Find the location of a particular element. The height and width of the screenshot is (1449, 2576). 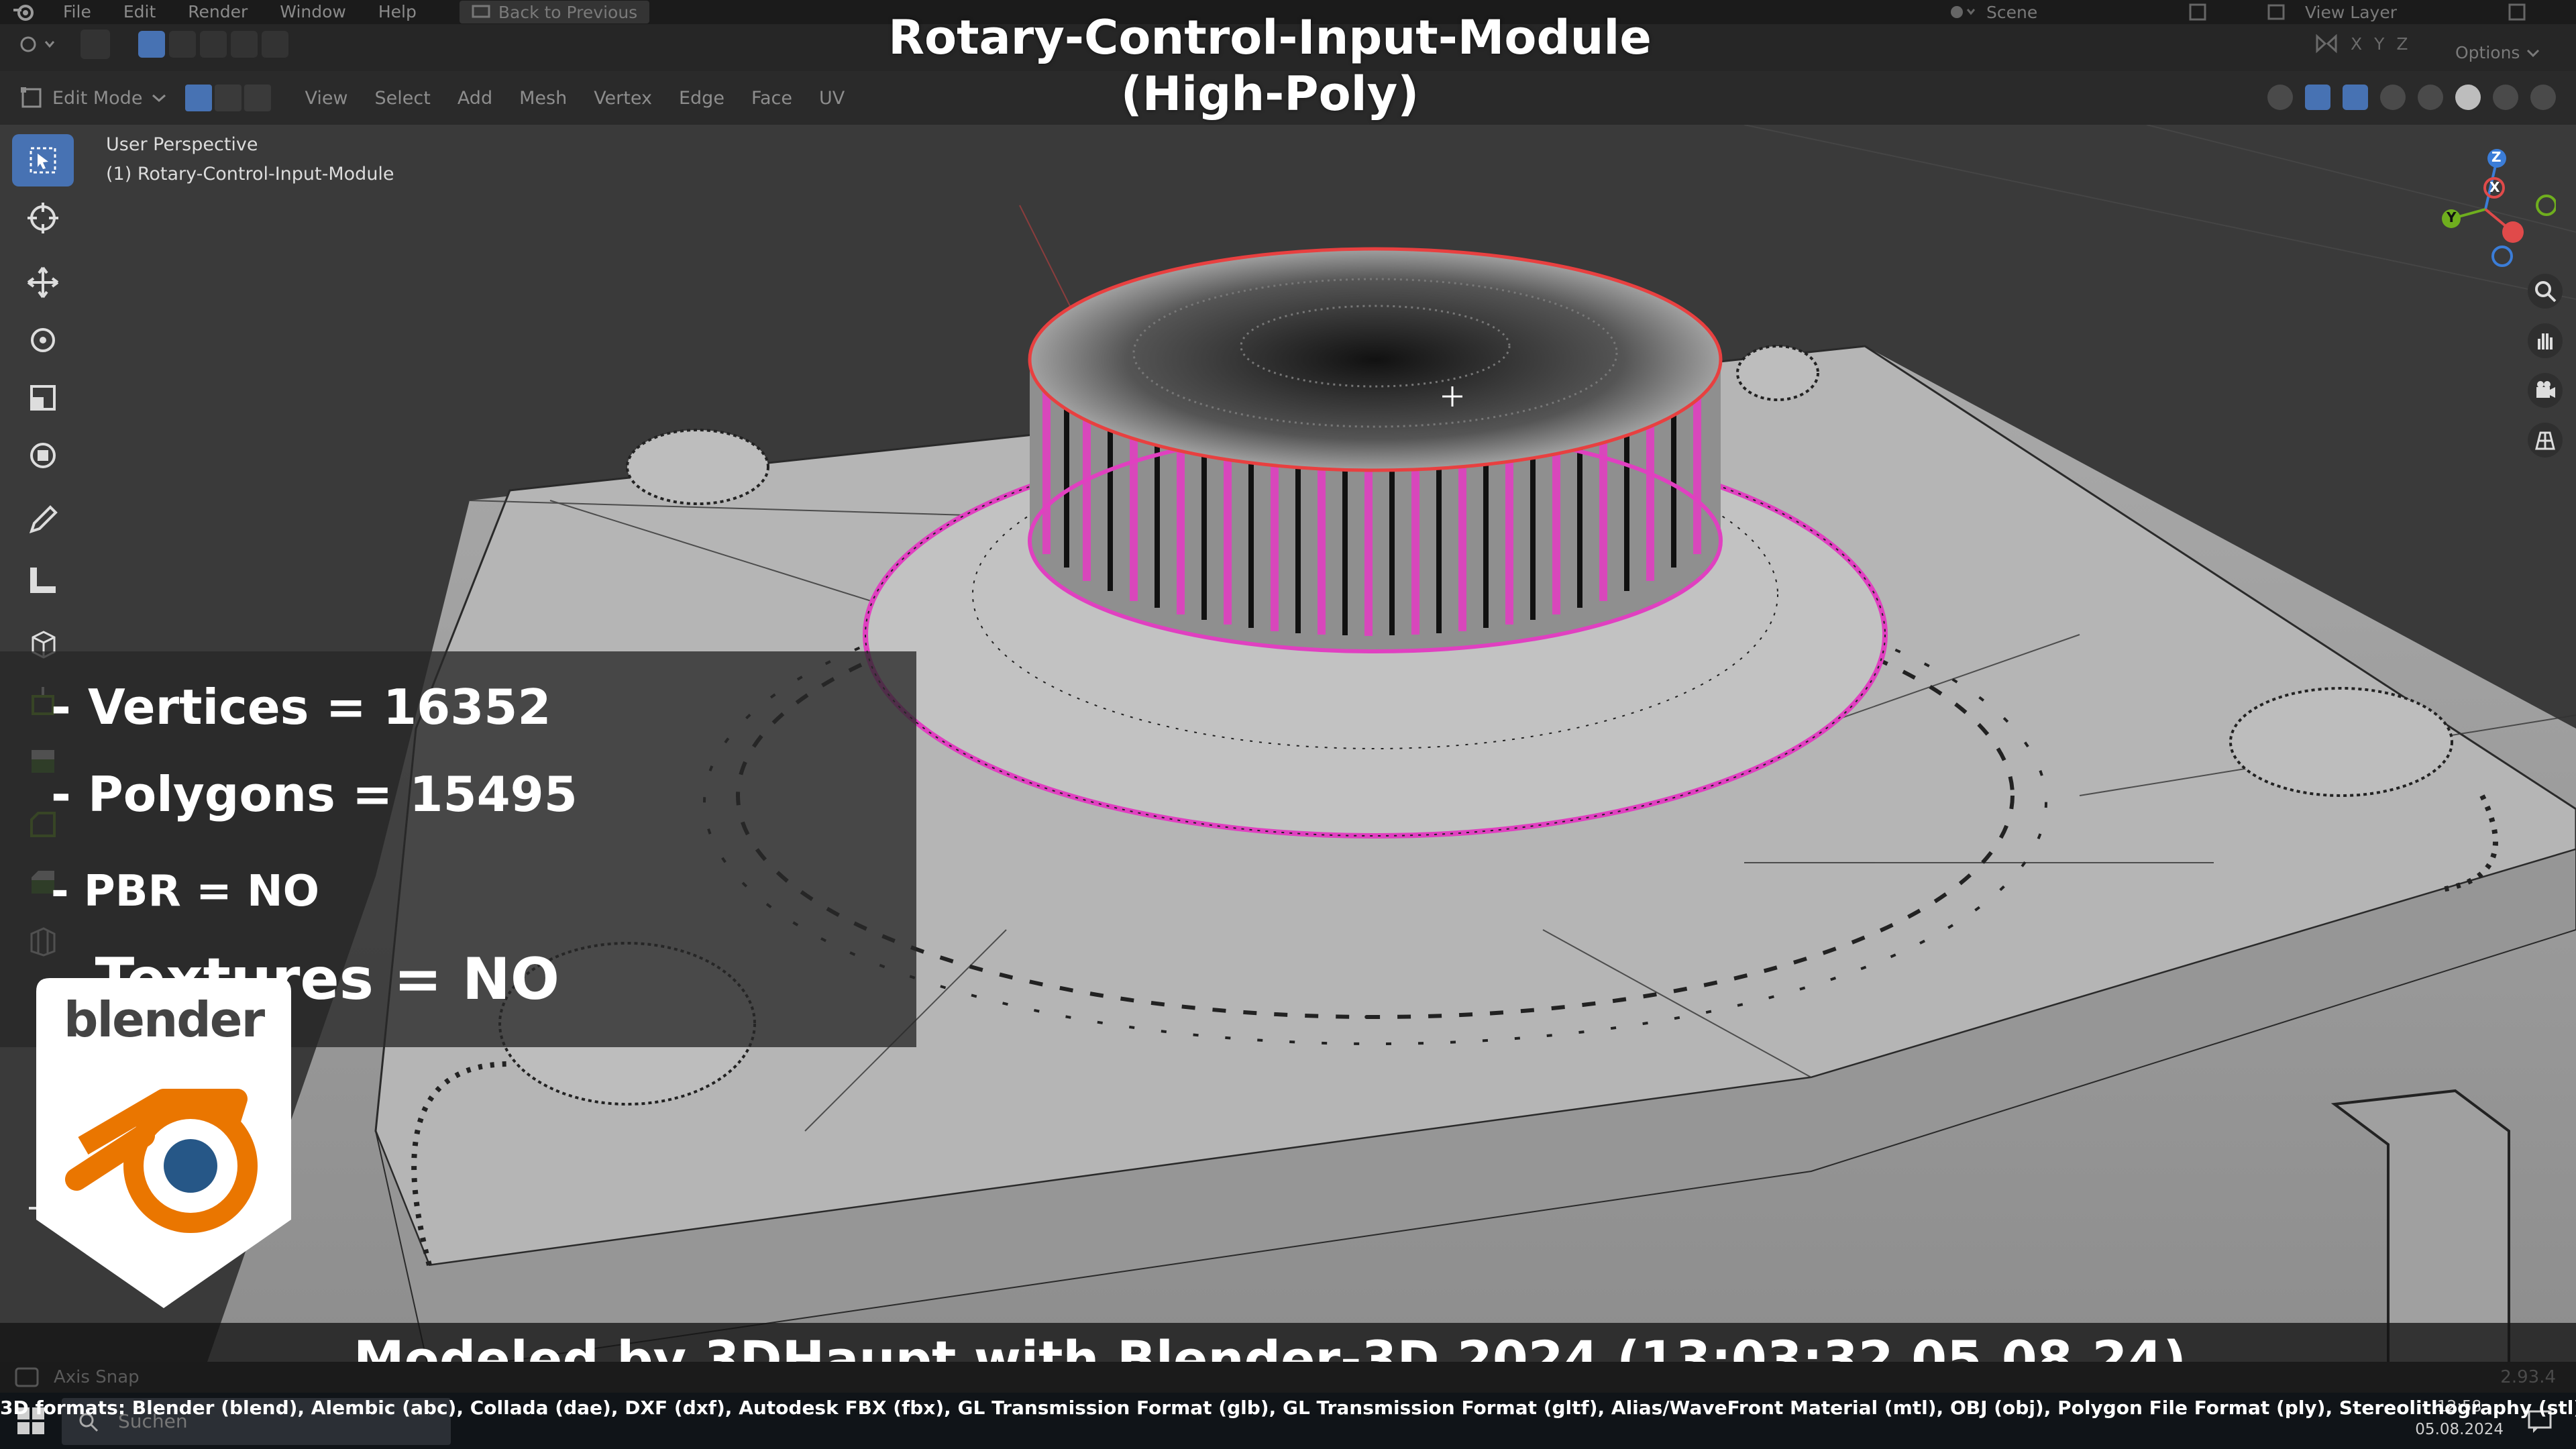

magnifier-icon is located at coordinates (2546, 292).